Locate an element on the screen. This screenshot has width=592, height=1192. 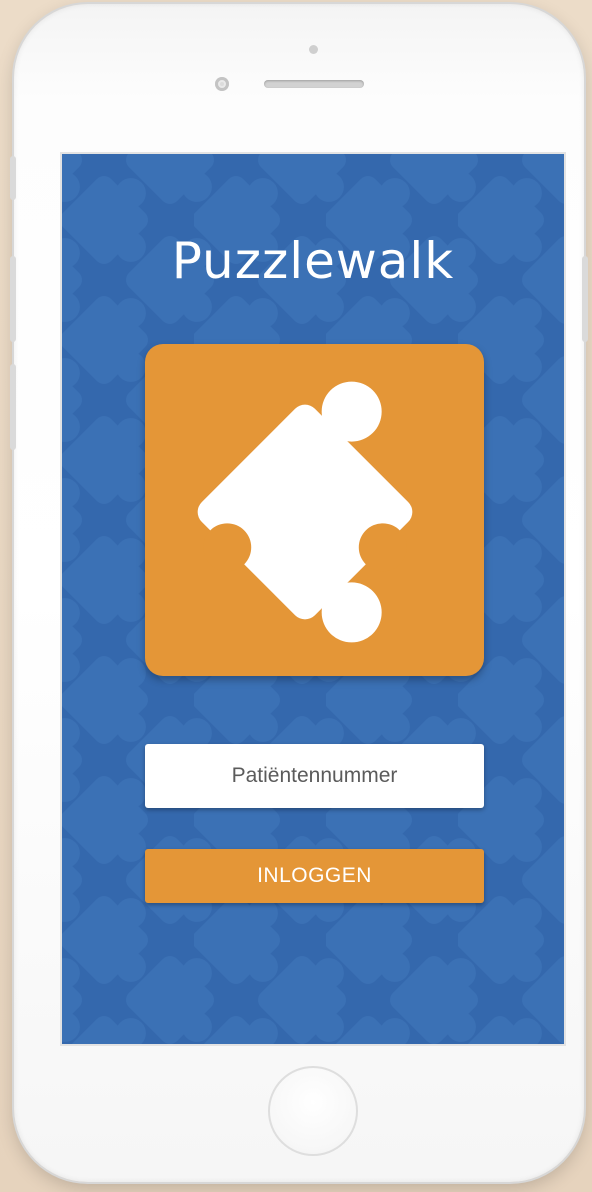
earpiece-speaker is located at coordinates (314, 84).